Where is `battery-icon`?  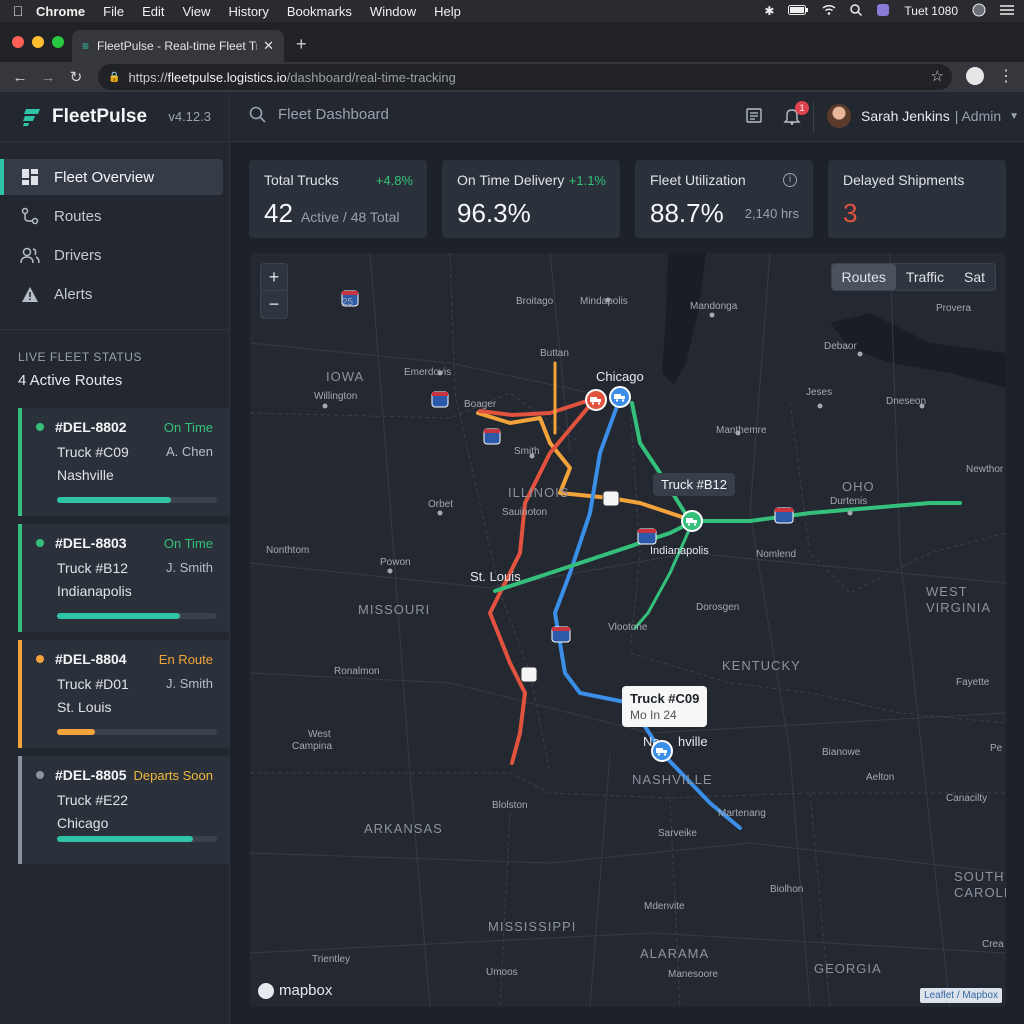
battery-icon is located at coordinates (798, 11).